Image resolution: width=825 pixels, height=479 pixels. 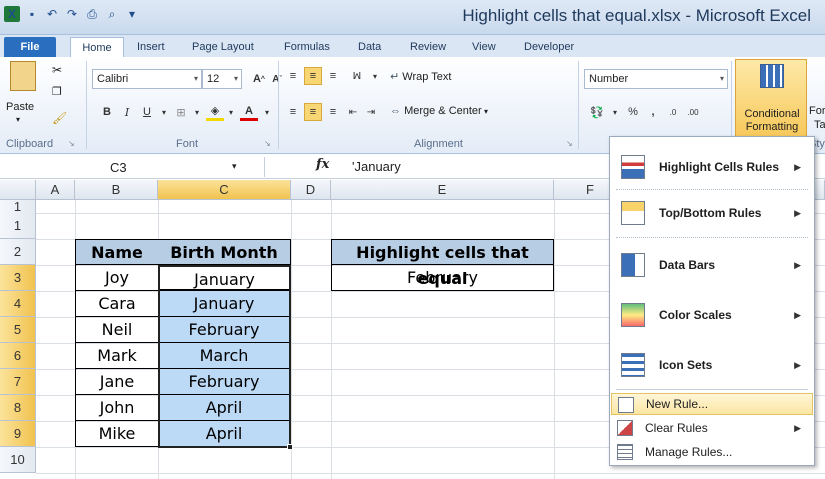 What do you see at coordinates (369, 47) in the screenshot?
I see `tab-data: Data` at bounding box center [369, 47].